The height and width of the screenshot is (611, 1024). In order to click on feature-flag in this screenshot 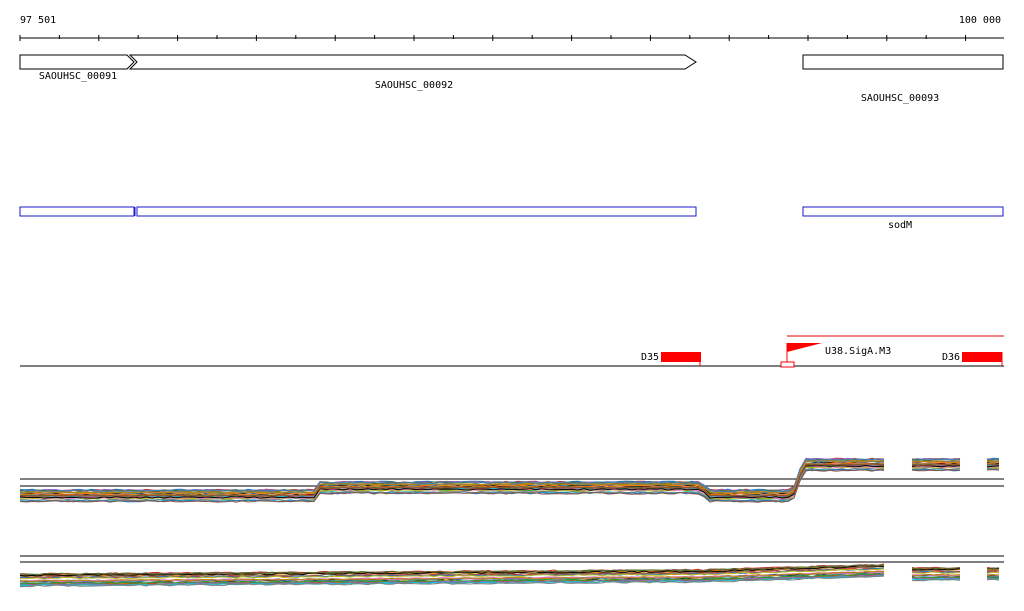, I will do `click(804, 347)`.